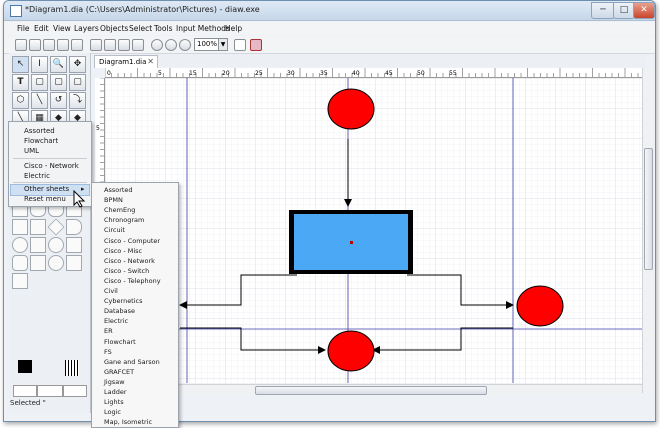  Describe the element at coordinates (25, 391) in the screenshot. I see `arrow-start-selector` at that location.